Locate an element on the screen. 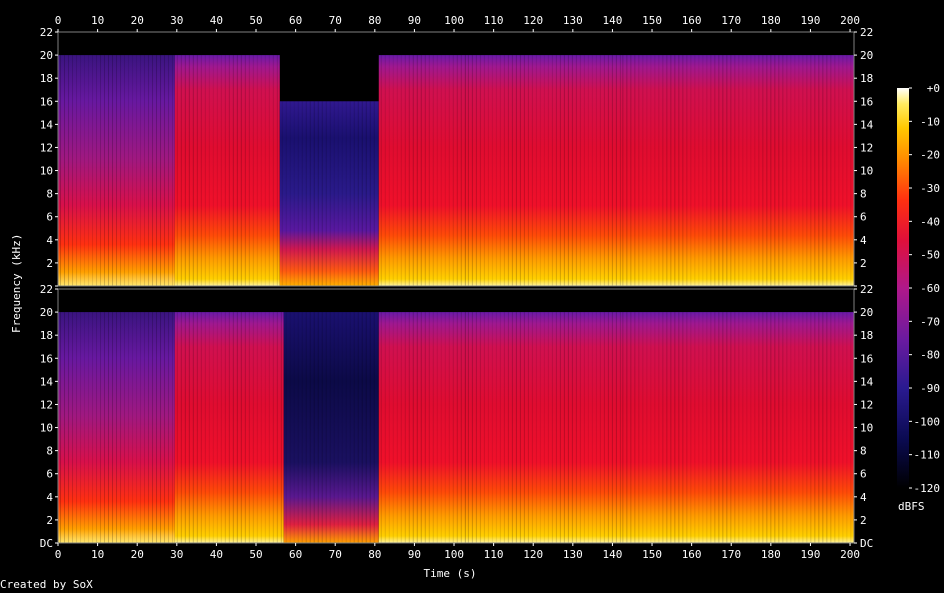 Image resolution: width=944 pixels, height=593 pixels. x-tick-label: 120 is located at coordinates (533, 554).